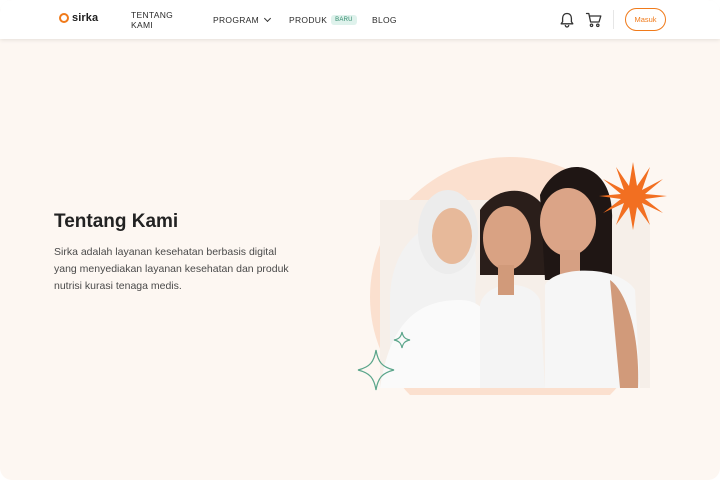 The image size is (720, 480). Describe the element at coordinates (267, 18) in the screenshot. I see `chevron-down-icon` at that location.